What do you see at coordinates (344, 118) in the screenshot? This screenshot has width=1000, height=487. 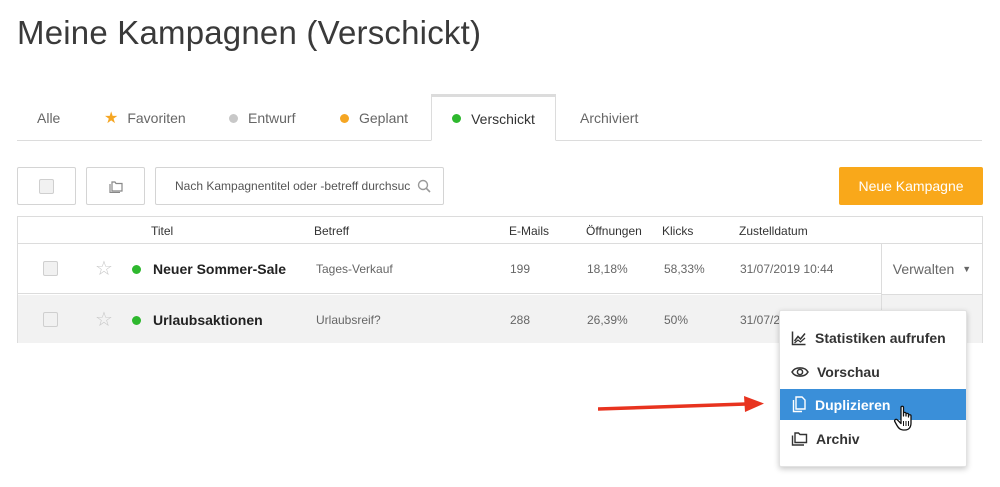 I see `scheduled-dot-icon` at bounding box center [344, 118].